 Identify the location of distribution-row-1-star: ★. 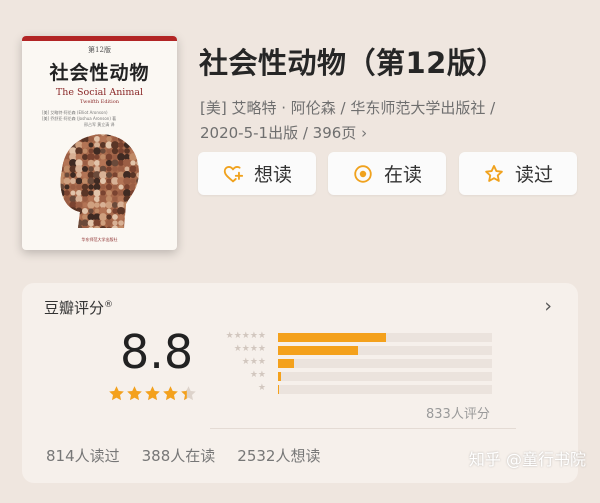
(362, 389).